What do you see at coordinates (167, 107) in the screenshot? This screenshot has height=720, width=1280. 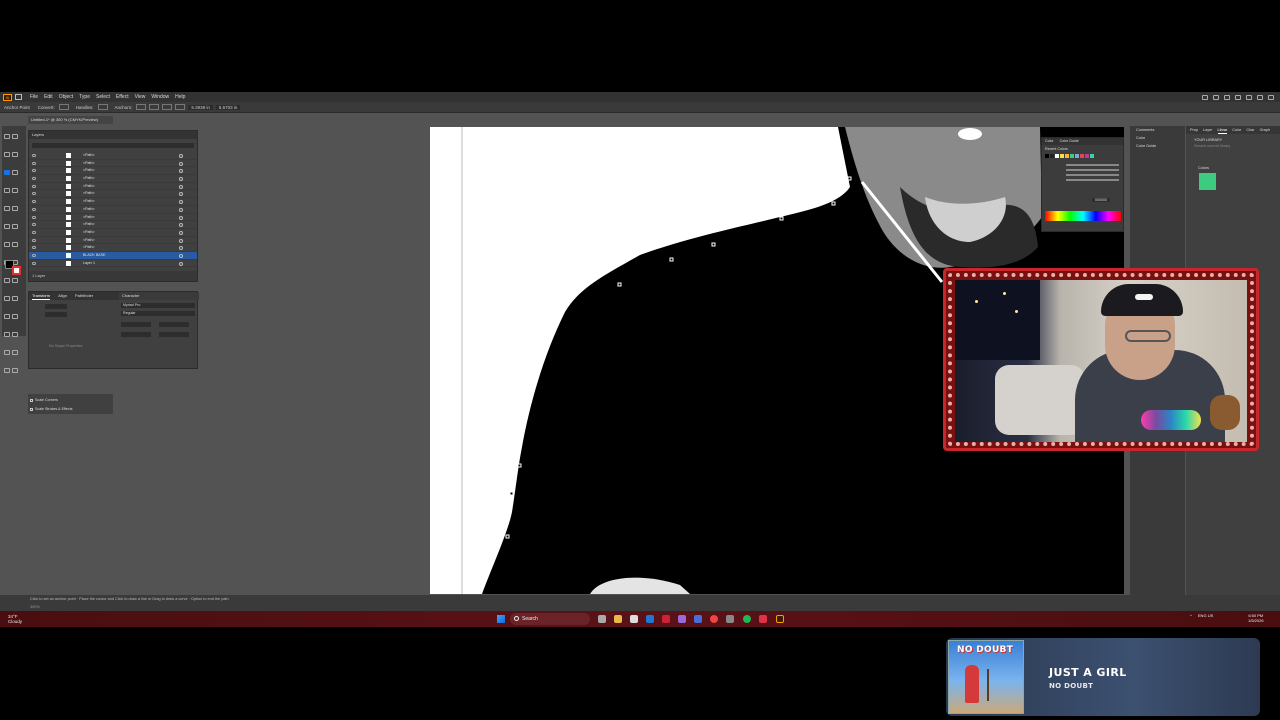 I see `align-center-button` at bounding box center [167, 107].